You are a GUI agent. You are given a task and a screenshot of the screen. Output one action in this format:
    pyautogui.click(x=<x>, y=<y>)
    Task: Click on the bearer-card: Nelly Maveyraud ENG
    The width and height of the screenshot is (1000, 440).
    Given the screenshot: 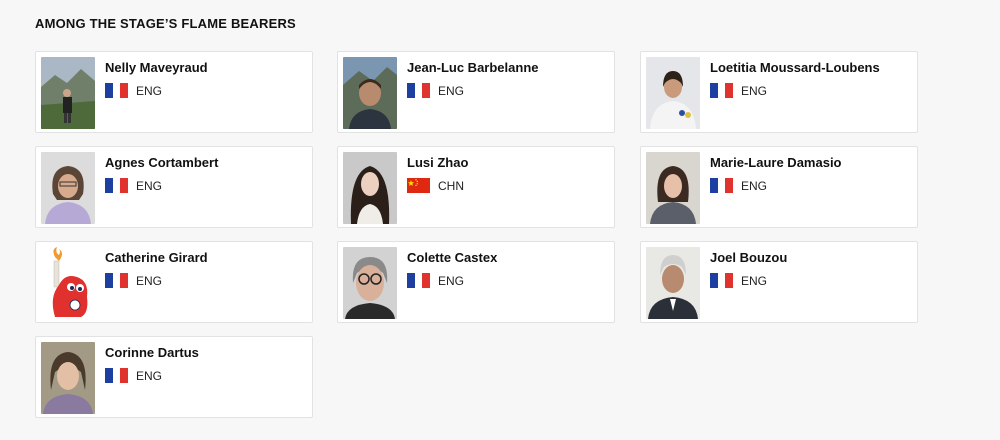 What is the action you would take?
    pyautogui.click(x=174, y=92)
    